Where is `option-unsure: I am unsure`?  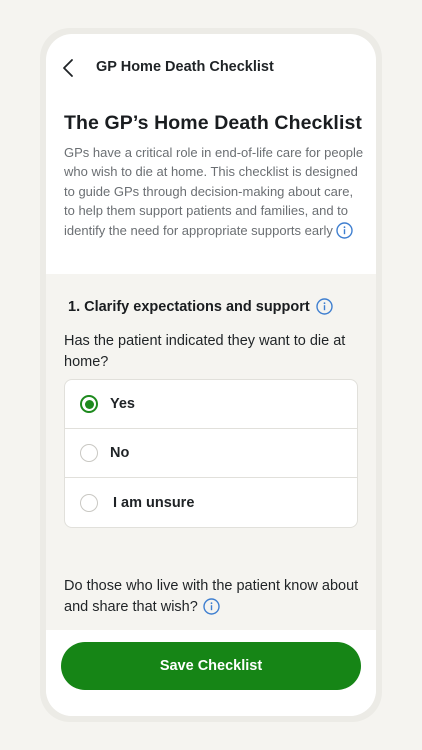
option-unsure: I am unsure is located at coordinates (211, 502).